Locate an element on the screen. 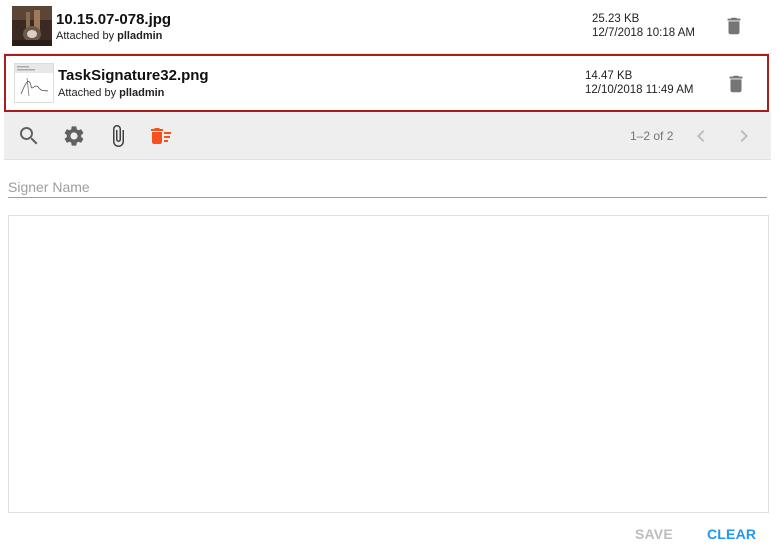  file-size: 25.23 KB is located at coordinates (616, 19).